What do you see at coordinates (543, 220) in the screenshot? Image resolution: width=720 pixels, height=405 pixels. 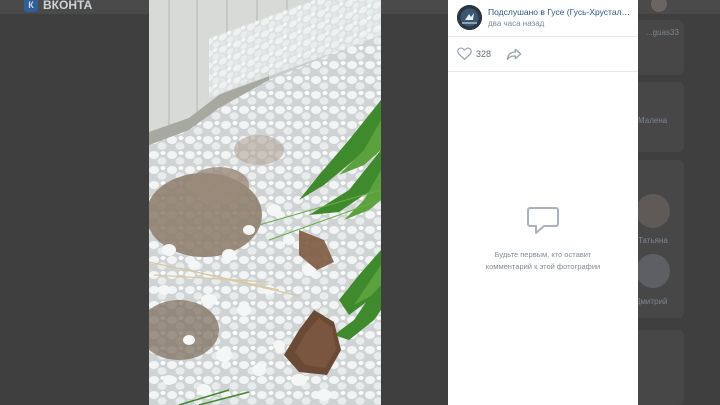 I see `comment-icon` at bounding box center [543, 220].